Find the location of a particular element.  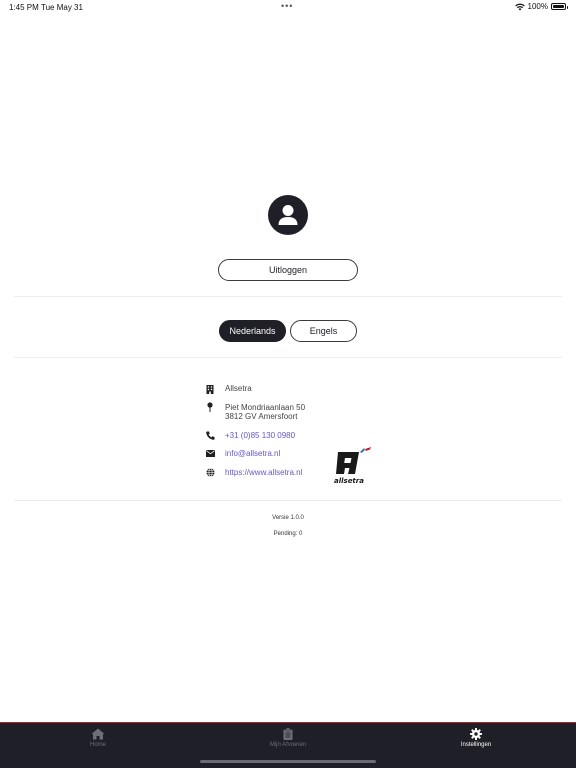

clipboard-icon is located at coordinates (288, 734).